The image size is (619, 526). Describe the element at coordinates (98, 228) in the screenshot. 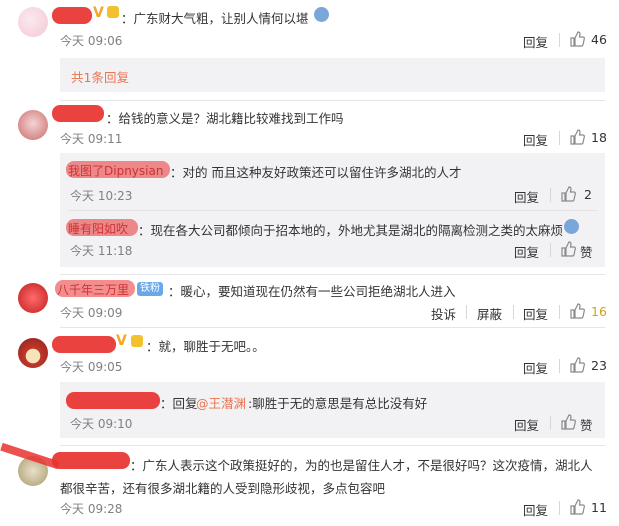

I see `reply-username: 睡有阳如吹` at that location.